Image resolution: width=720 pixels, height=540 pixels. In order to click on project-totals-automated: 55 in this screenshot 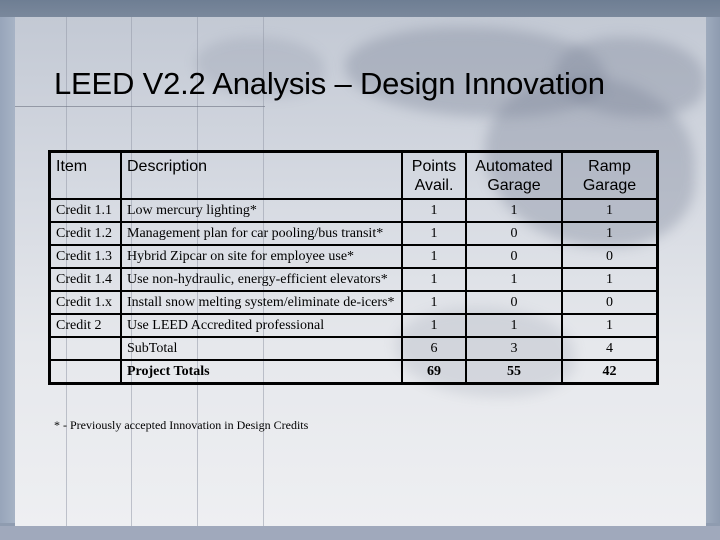, I will do `click(514, 372)`.